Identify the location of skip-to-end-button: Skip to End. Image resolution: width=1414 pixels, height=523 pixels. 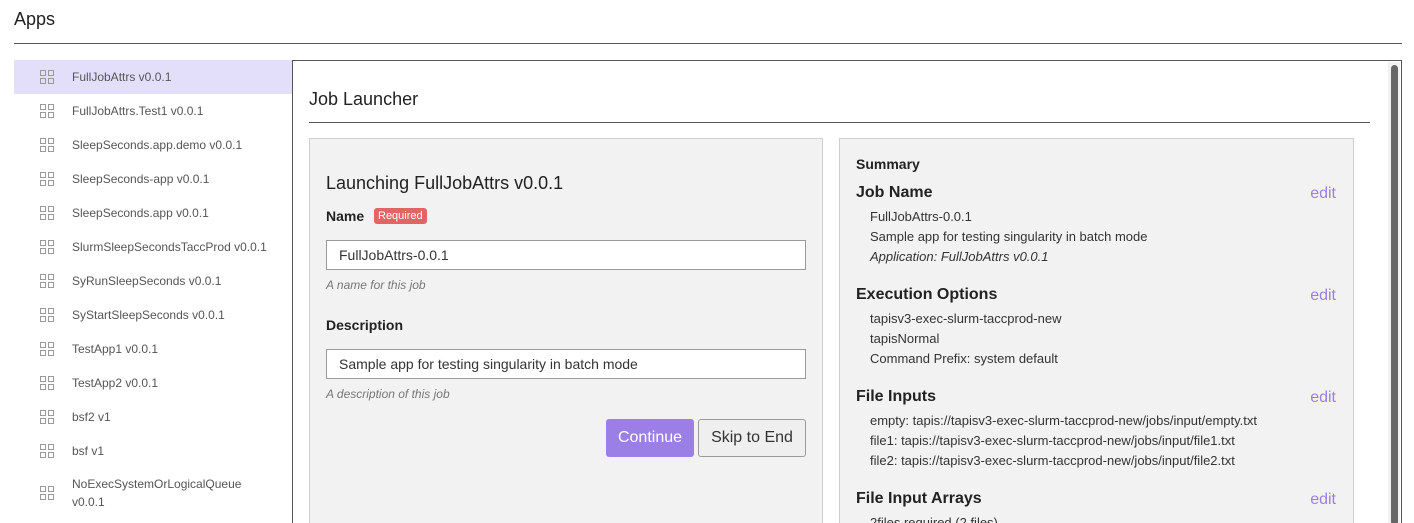
(752, 438).